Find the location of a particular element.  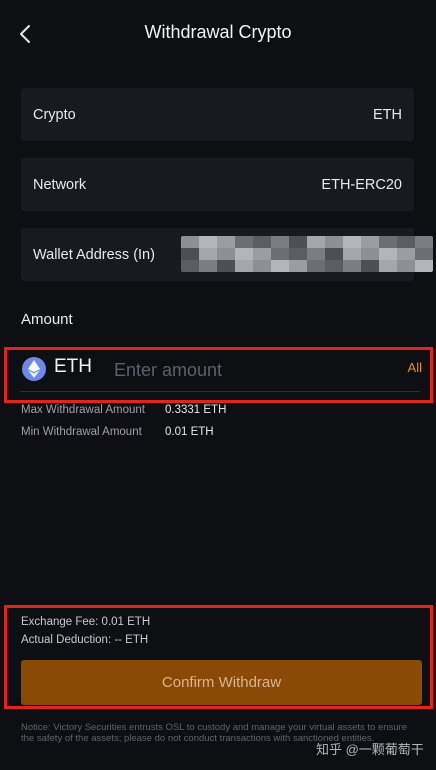

network-selector: Network ETH-ERC20 is located at coordinates (217, 184).